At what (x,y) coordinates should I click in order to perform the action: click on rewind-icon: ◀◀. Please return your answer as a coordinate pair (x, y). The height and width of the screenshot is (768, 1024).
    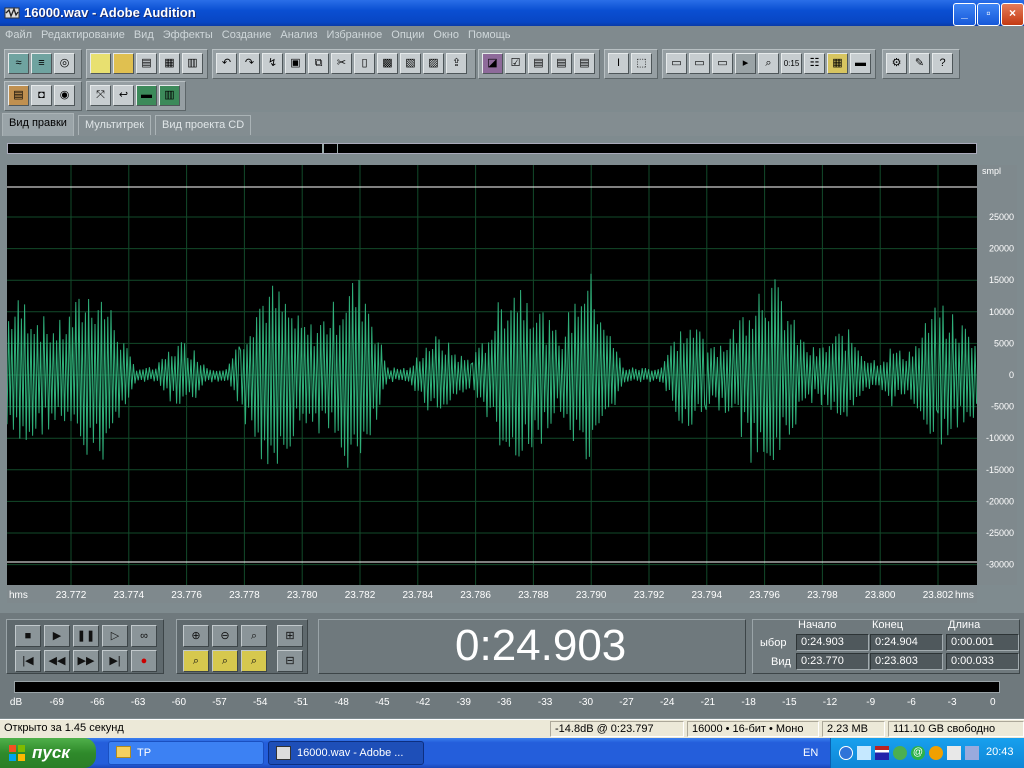
    Looking at the image, I should click on (57, 661).